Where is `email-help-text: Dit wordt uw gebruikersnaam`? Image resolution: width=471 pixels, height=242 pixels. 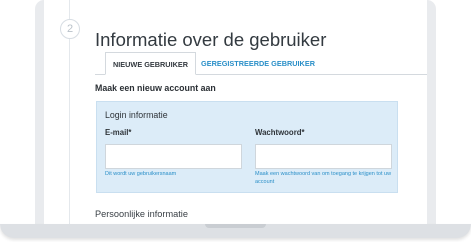
email-help-text: Dit wordt uw gebruikersnaam is located at coordinates (141, 174).